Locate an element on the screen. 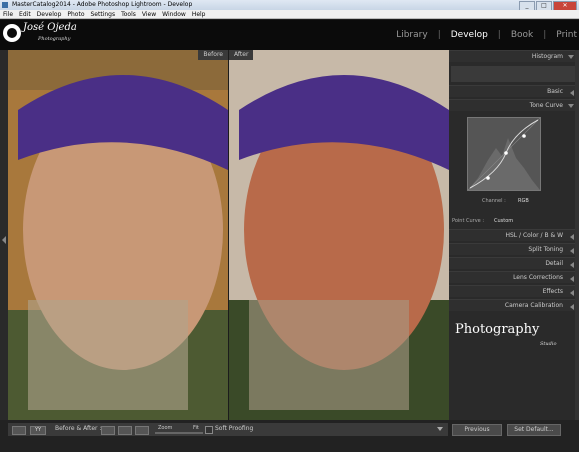 Image resolution: width=579 pixels, height=452 pixels. panel-basic: Basic is located at coordinates (513, 91).